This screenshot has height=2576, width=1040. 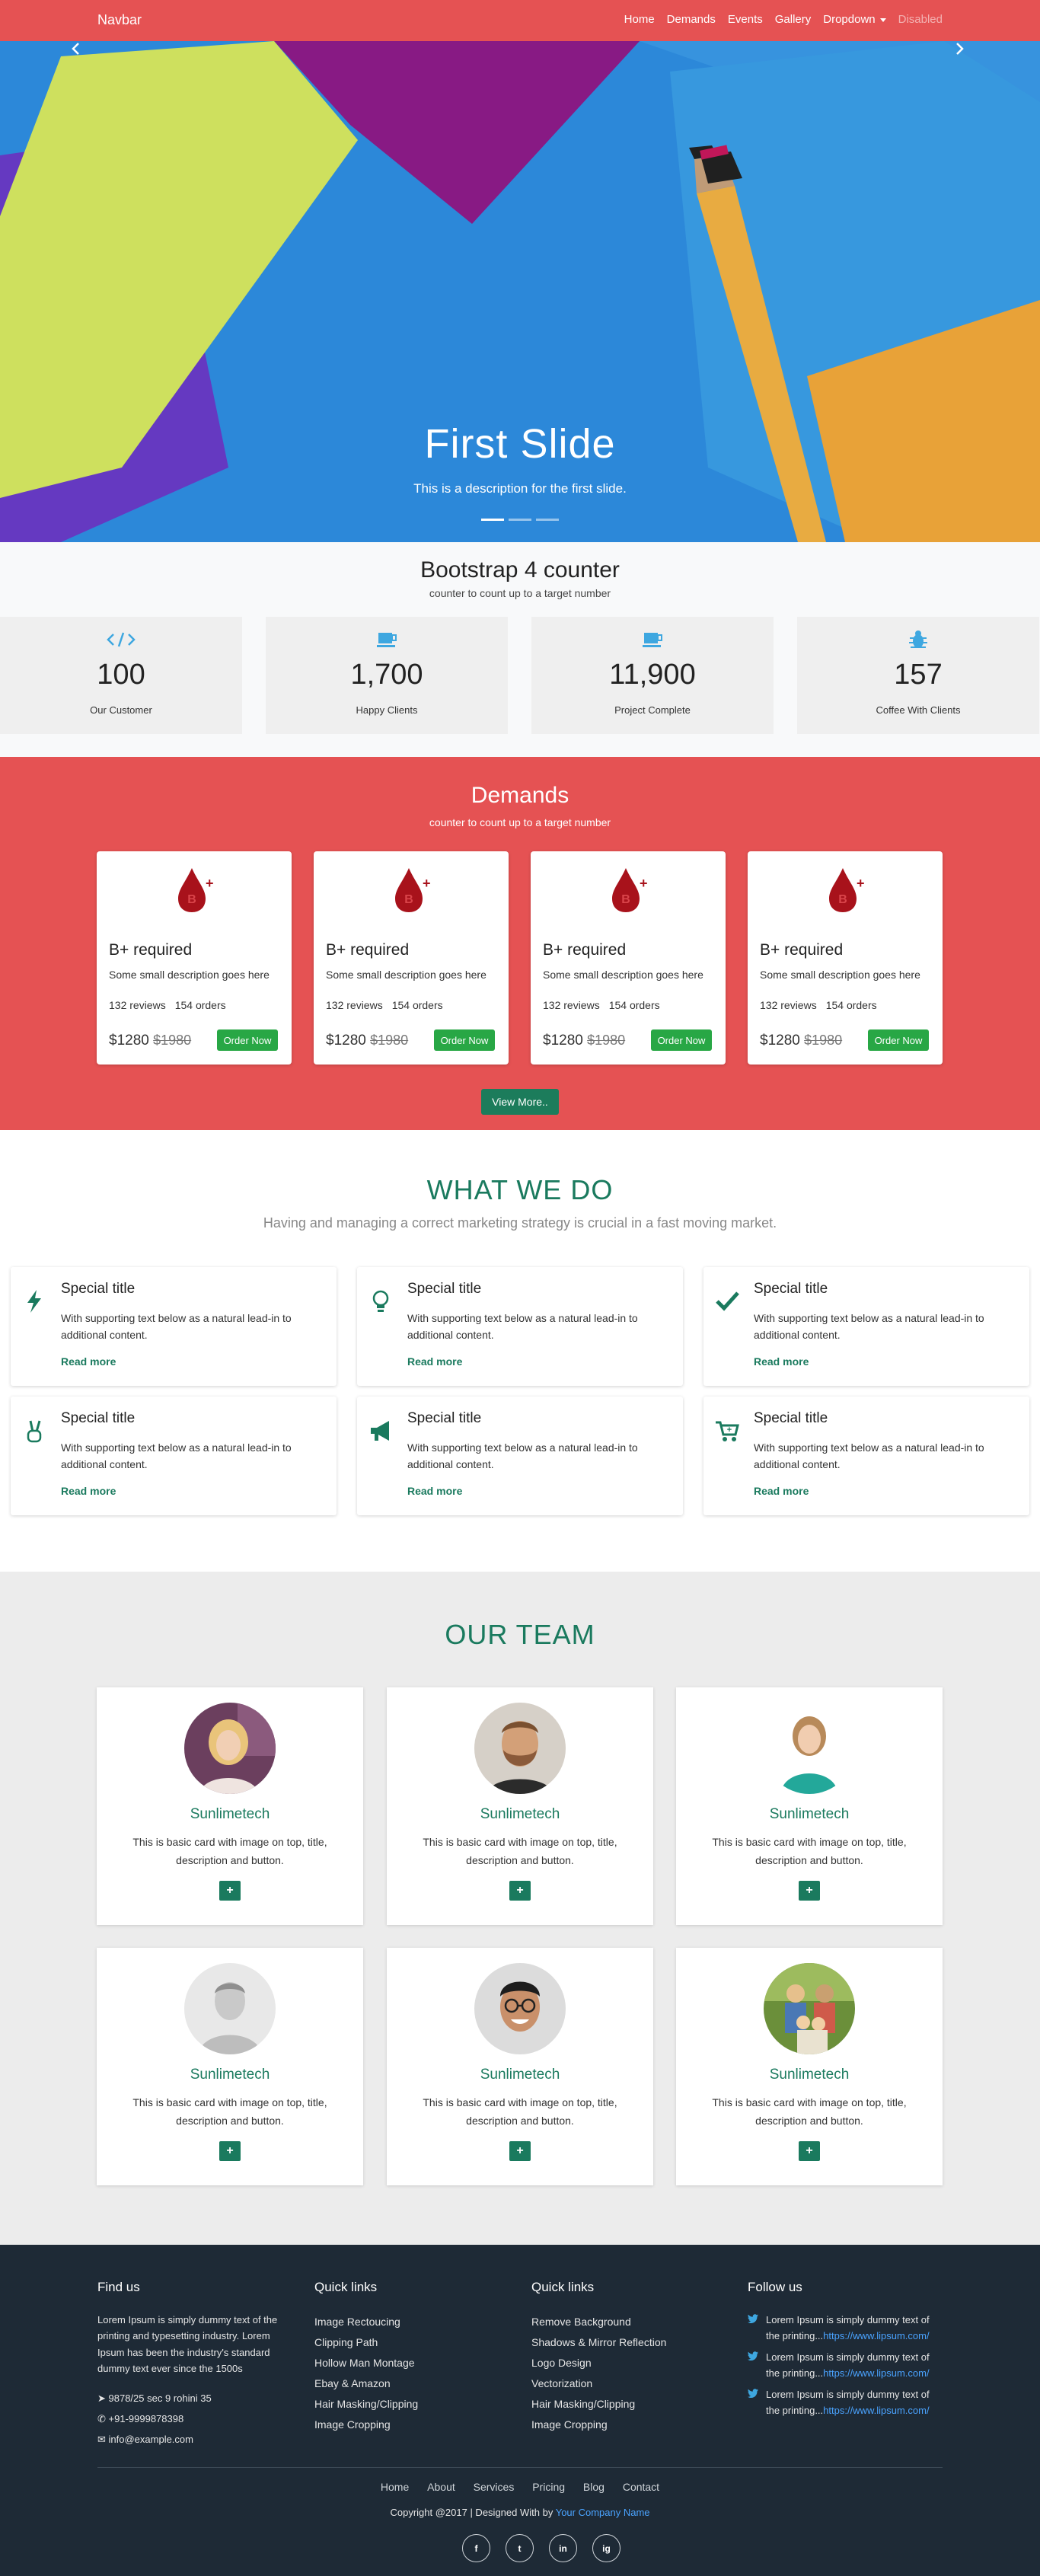 I want to click on footer-heading: Find us, so click(x=118, y=2287).